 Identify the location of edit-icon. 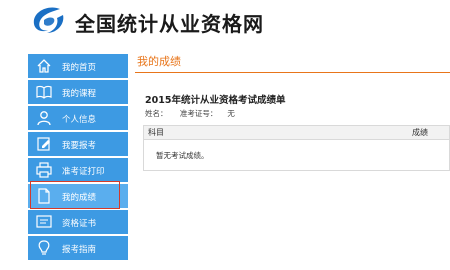
(43, 144).